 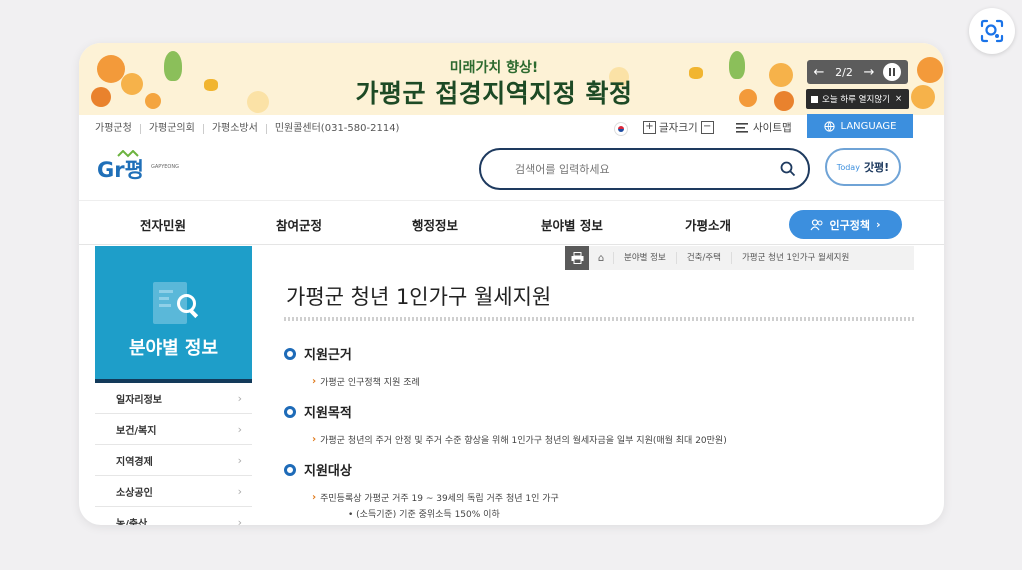 I want to click on home-icon: ⌂, so click(x=601, y=258).